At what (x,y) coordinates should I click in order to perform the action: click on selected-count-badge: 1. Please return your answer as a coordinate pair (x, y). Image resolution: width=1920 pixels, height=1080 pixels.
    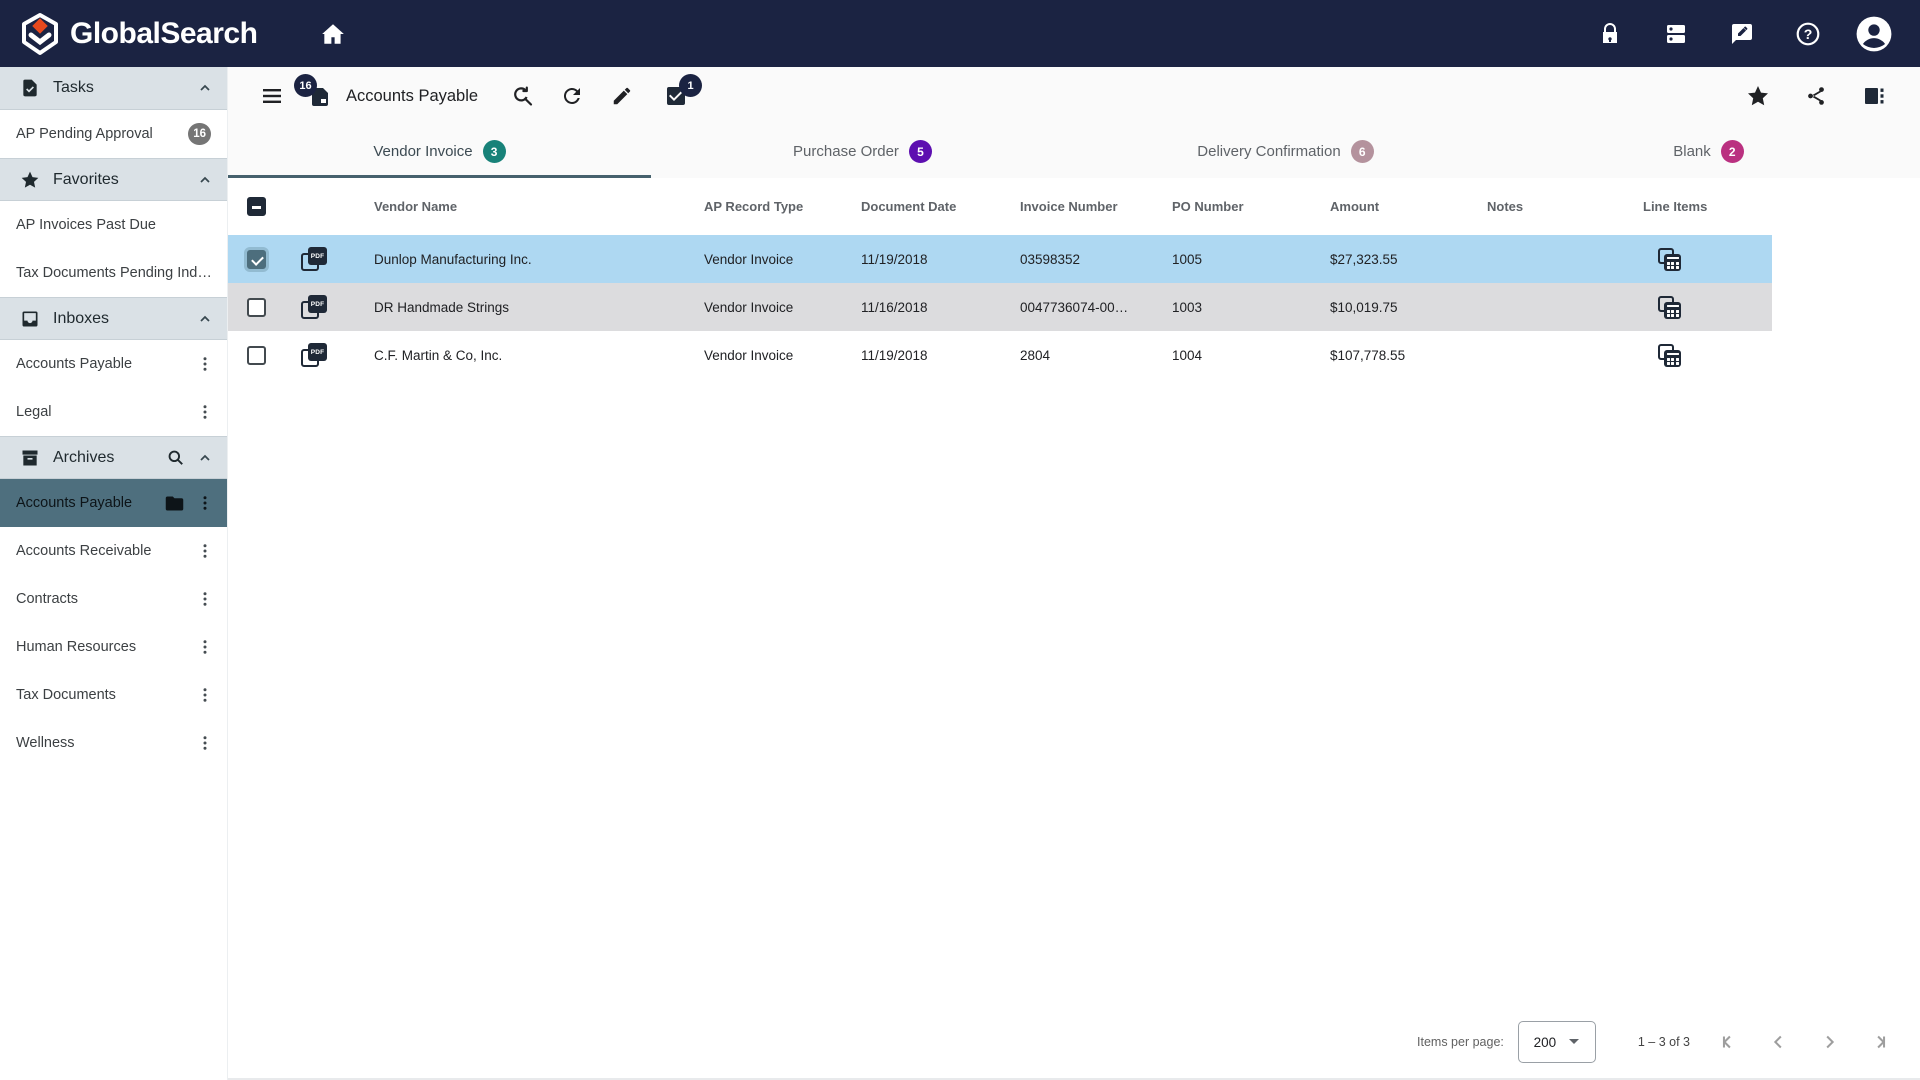
    Looking at the image, I should click on (691, 85).